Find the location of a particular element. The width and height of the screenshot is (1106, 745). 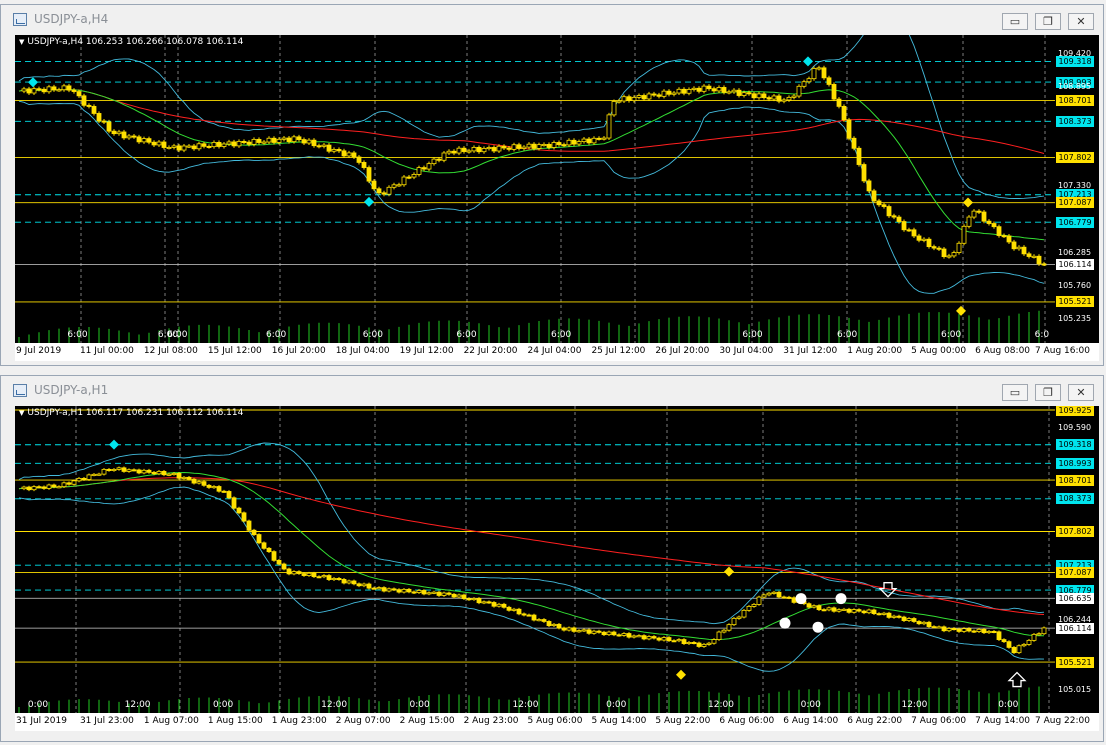

time-gridlabel: 0:00 is located at coordinates (419, 705).